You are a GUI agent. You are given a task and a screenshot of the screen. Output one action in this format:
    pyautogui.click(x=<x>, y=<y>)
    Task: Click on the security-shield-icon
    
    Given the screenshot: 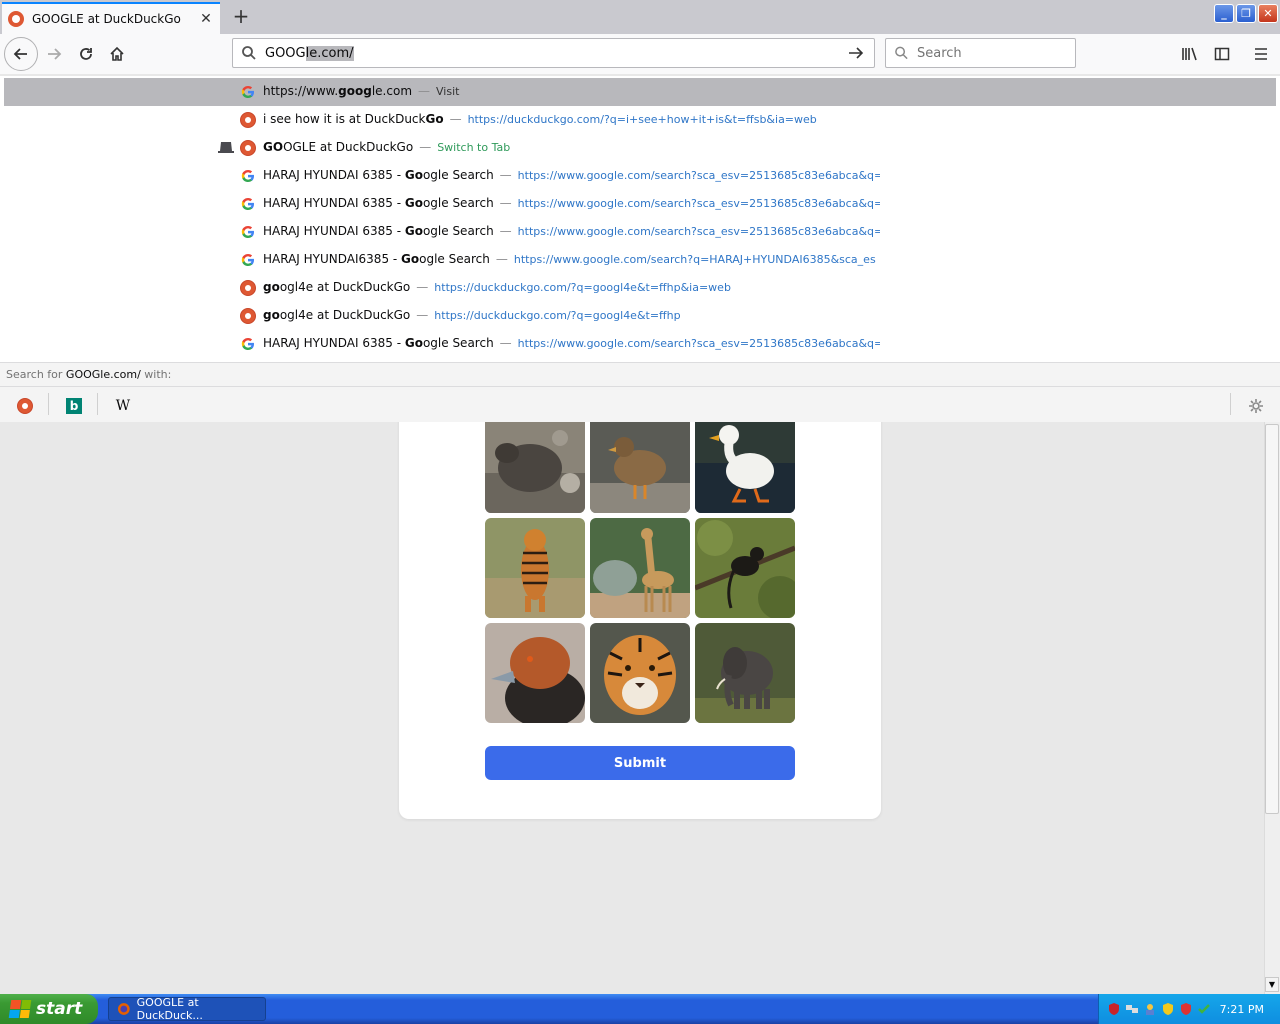 What is the action you would take?
    pyautogui.click(x=1114, y=1009)
    